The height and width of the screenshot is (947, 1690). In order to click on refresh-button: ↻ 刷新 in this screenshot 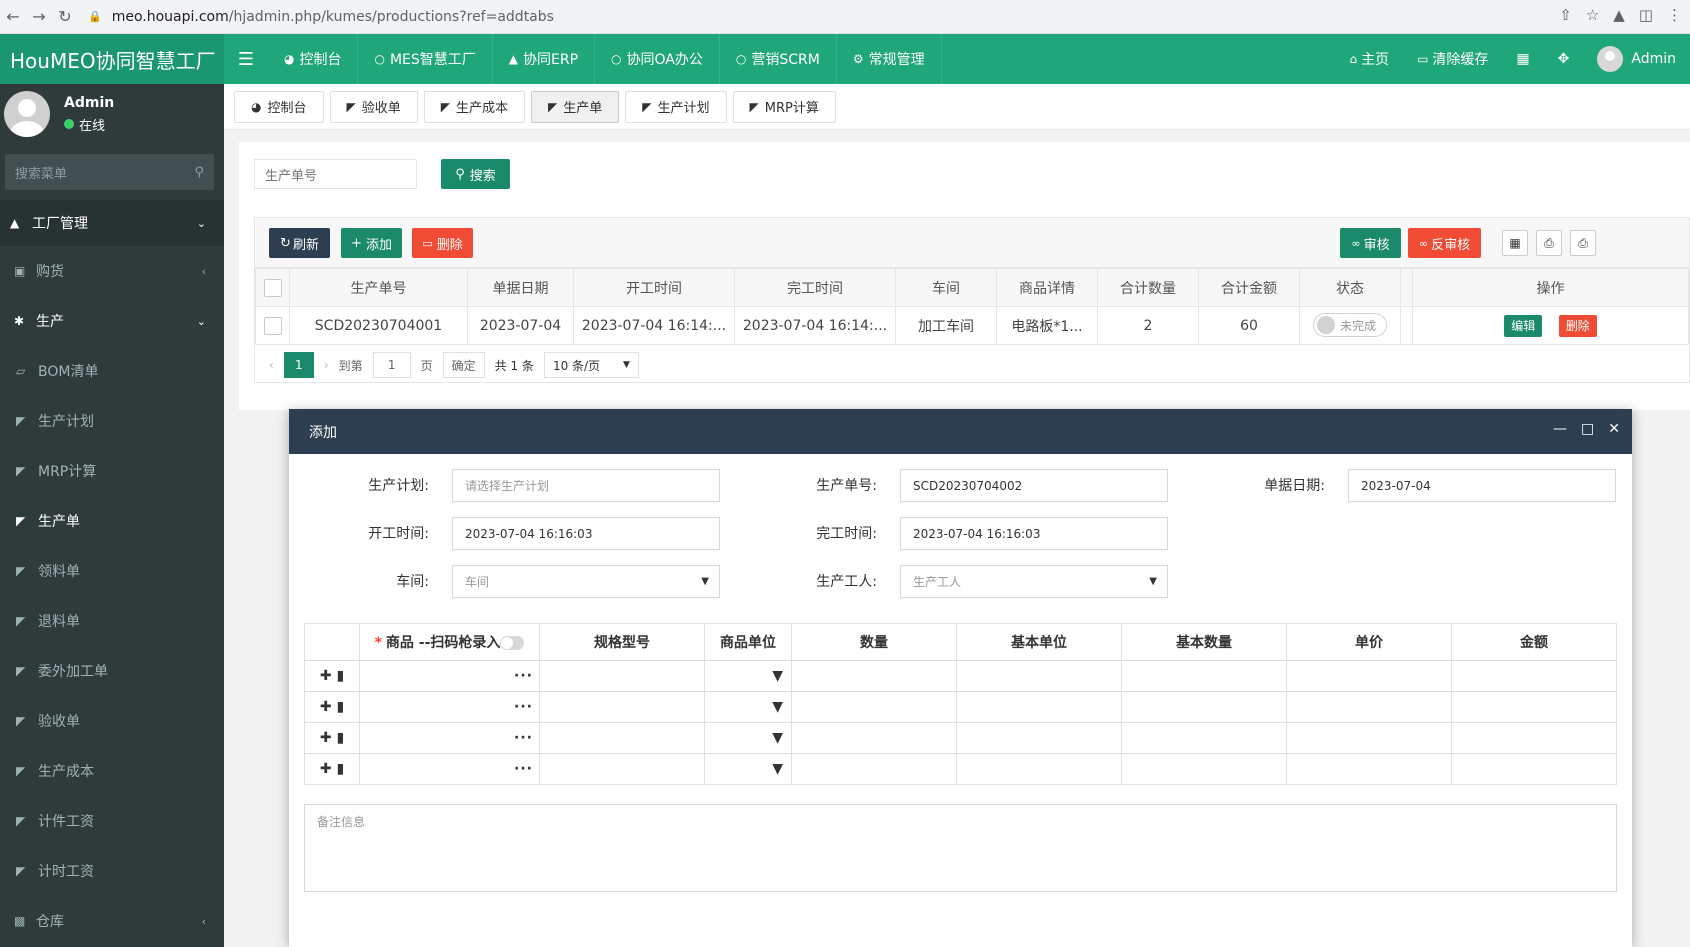, I will do `click(299, 243)`.